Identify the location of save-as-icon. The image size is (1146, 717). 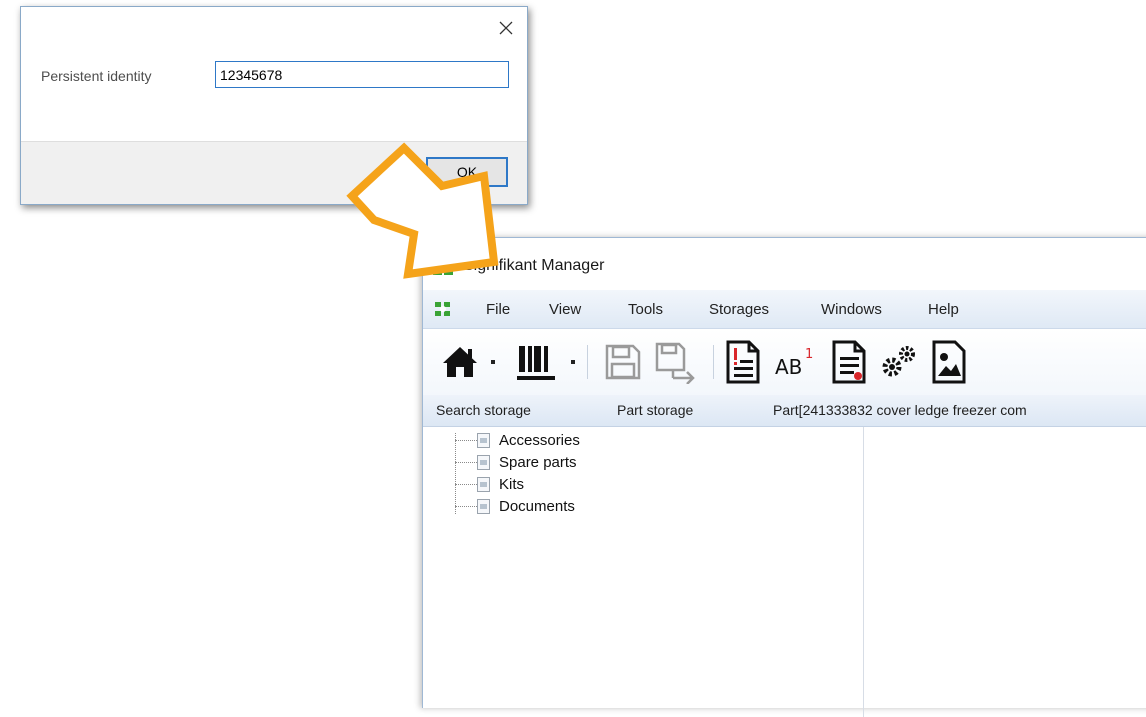
(675, 363).